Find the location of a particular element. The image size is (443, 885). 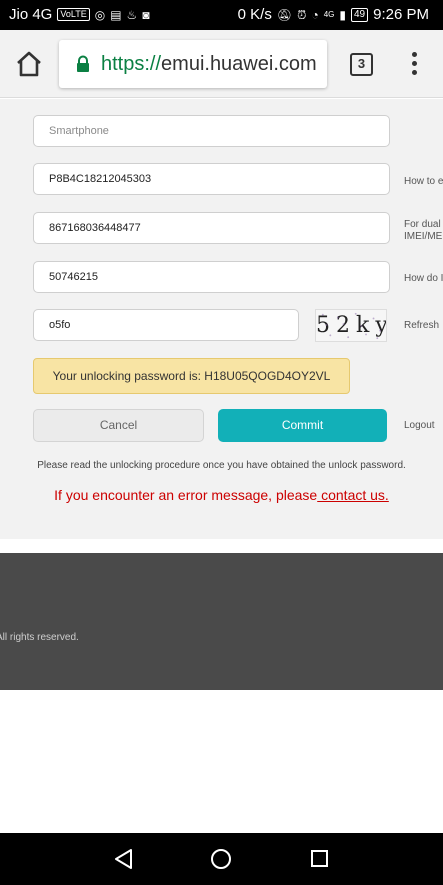

net-speed: 0 K/s is located at coordinates (254, 14).